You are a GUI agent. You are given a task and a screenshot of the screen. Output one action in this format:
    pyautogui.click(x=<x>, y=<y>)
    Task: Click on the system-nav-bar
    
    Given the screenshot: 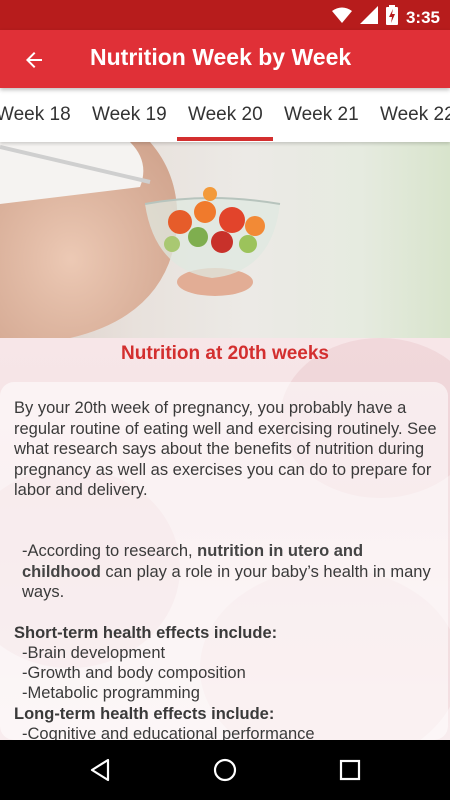 What is the action you would take?
    pyautogui.click(x=225, y=770)
    